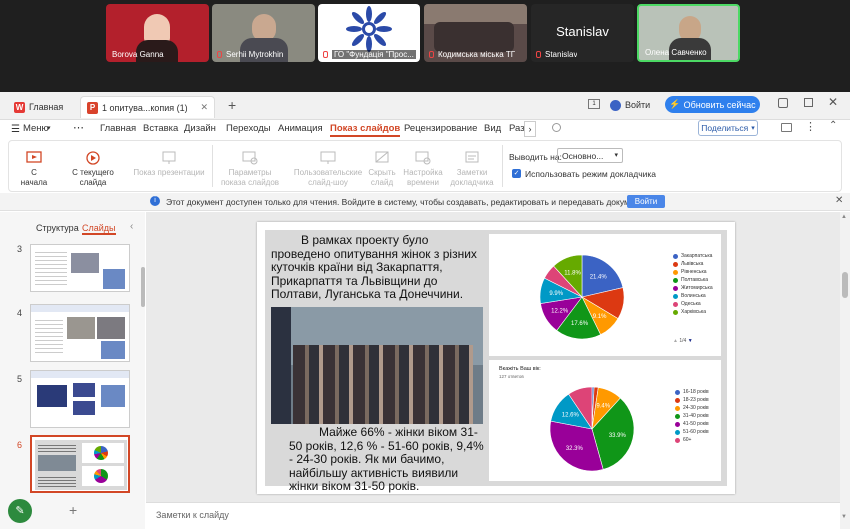 The width and height of the screenshot is (850, 529). I want to click on legend-item: 51-60 років, so click(692, 432).